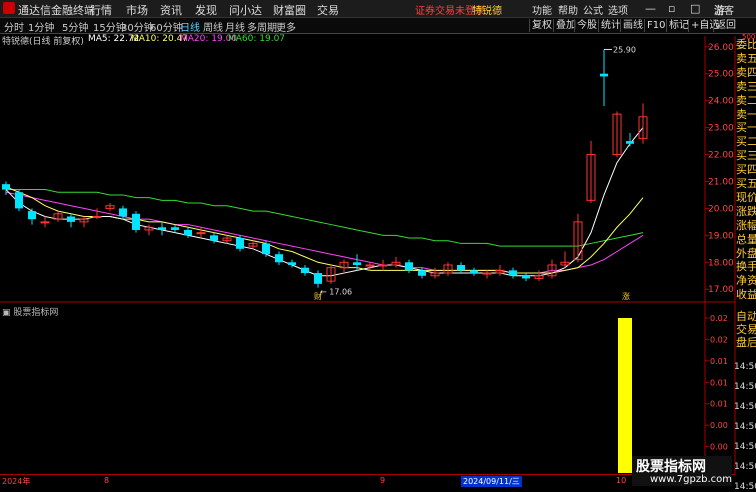  What do you see at coordinates (721, 182) in the screenshot?
I see `price-tick-label: 21.00` at bounding box center [721, 182].